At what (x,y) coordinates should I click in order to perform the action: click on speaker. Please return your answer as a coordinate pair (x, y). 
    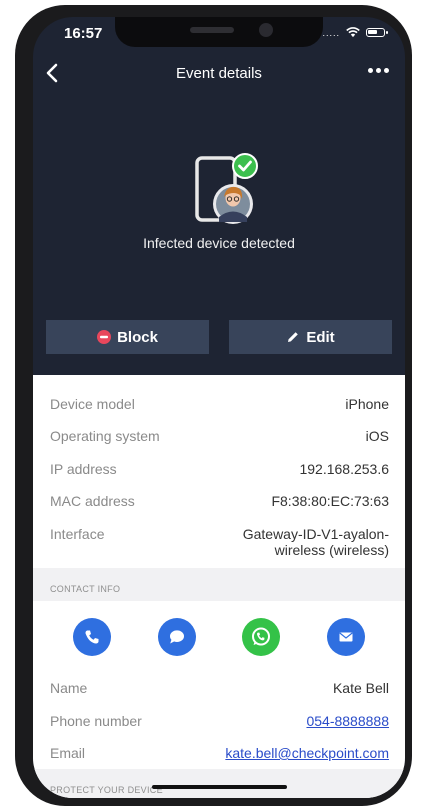
    Looking at the image, I should click on (212, 30).